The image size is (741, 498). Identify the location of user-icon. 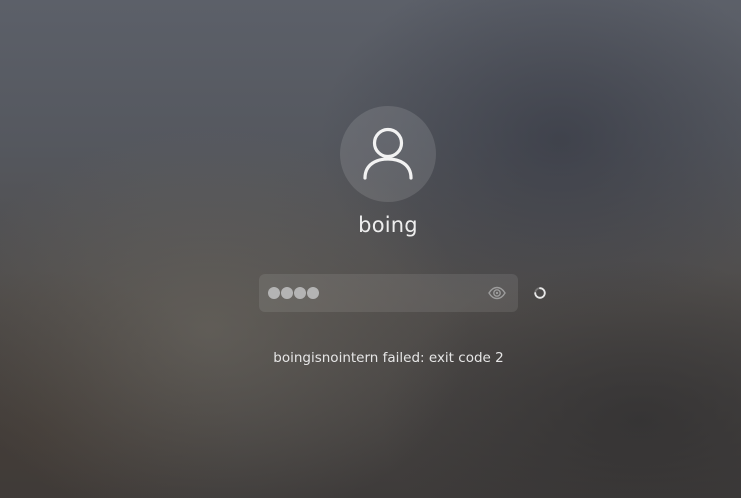
(388, 153).